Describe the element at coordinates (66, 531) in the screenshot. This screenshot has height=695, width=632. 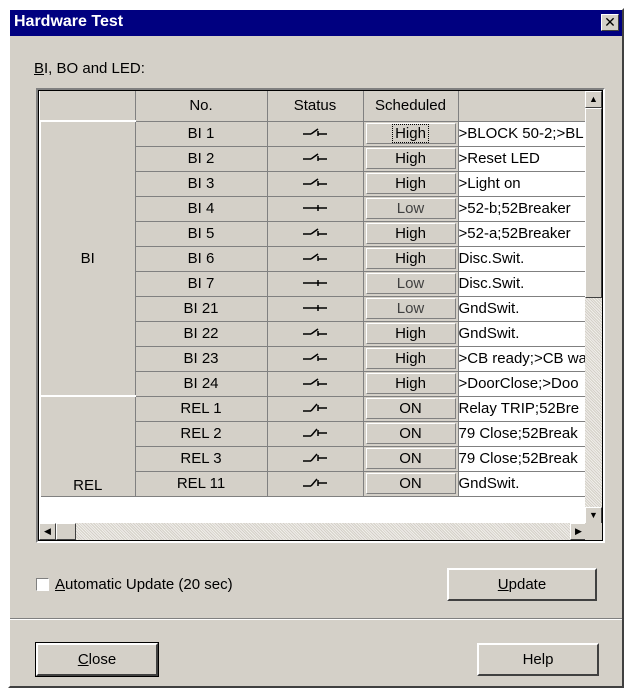
I see `horizontal-scroll-thumb` at that location.